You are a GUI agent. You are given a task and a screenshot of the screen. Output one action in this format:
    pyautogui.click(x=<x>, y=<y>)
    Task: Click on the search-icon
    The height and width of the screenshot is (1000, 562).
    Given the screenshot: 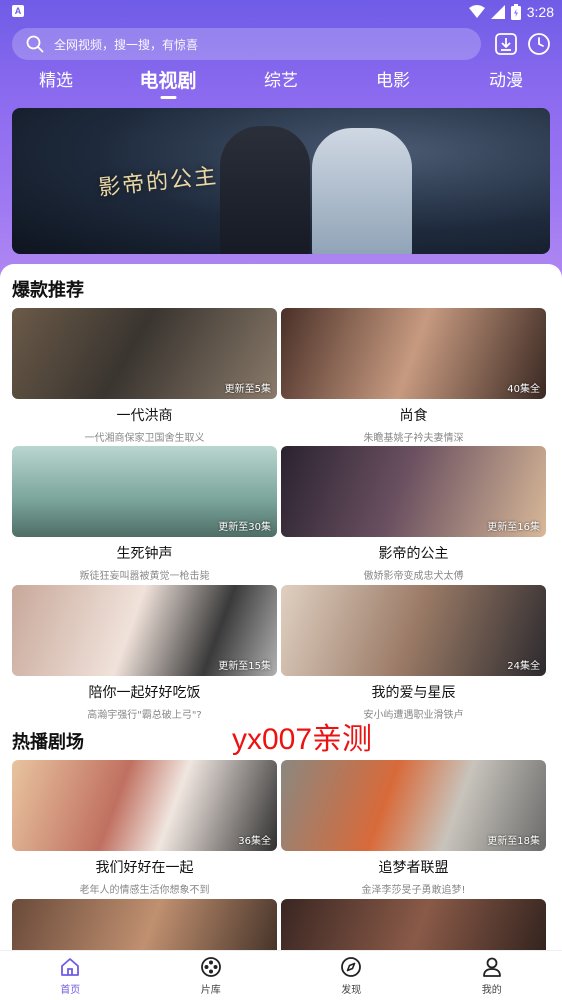 What is the action you would take?
    pyautogui.click(x=35, y=44)
    